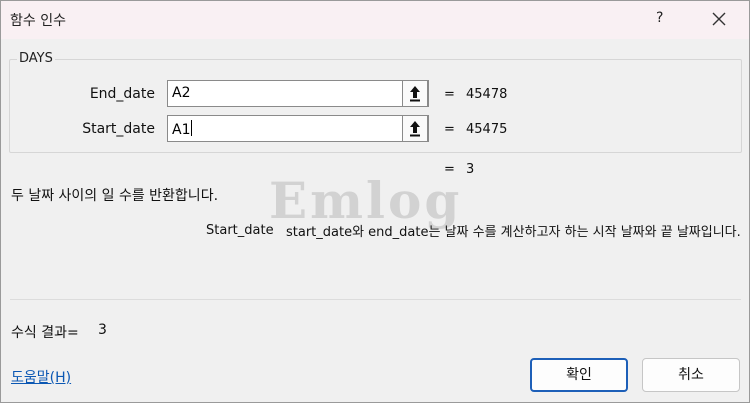 Image resolution: width=750 pixels, height=403 pixels. I want to click on function-name-label: DAYS, so click(36, 58).